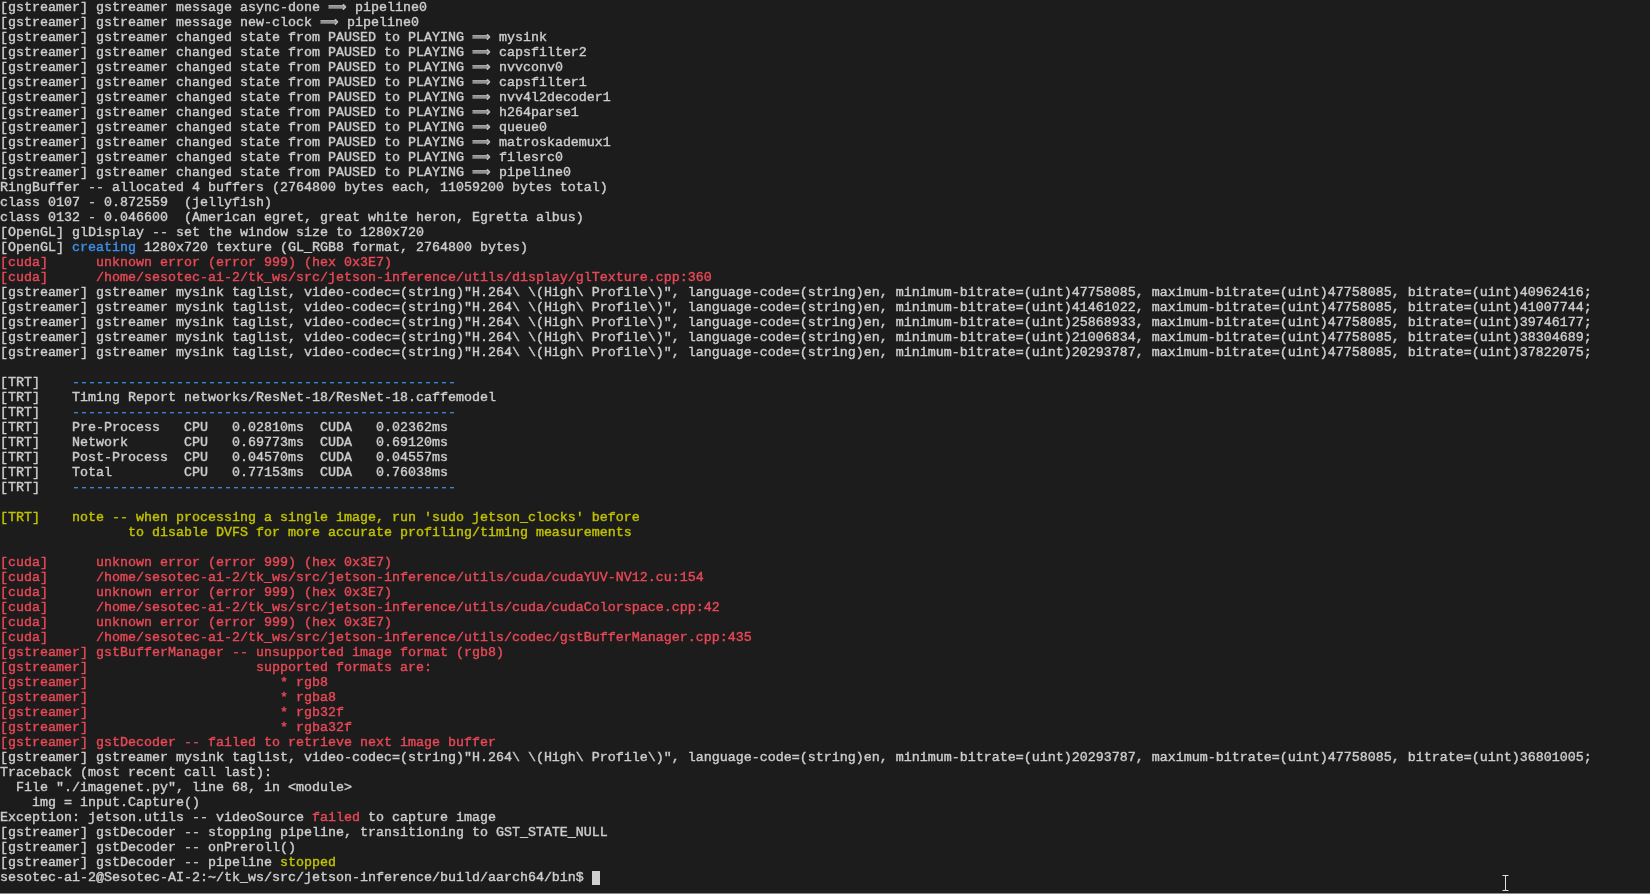 Image resolution: width=1650 pixels, height=894 pixels. What do you see at coordinates (379, 532) in the screenshot?
I see `terminal-line: to disable DVFS for more accurate profiling/timing measurements` at bounding box center [379, 532].